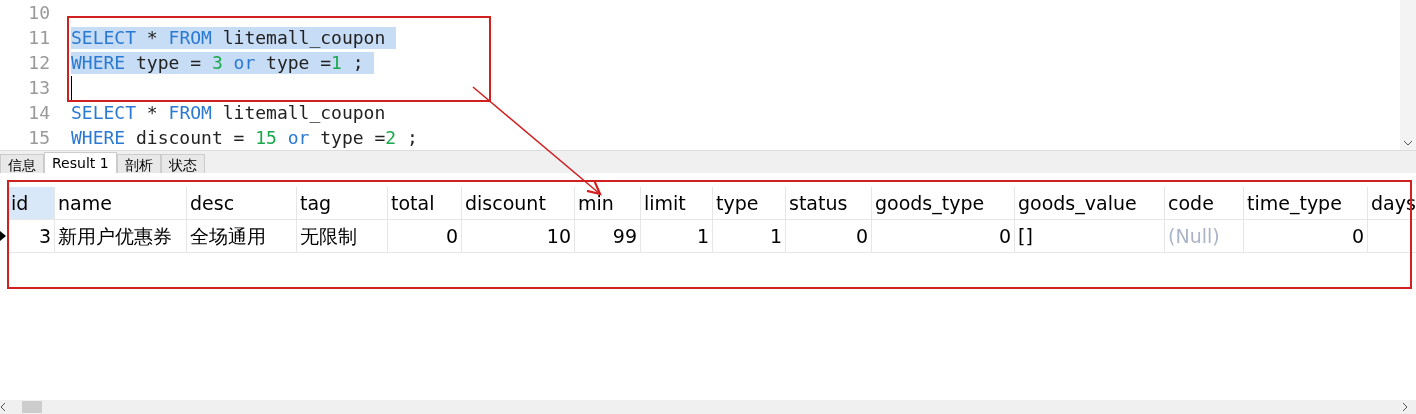 The image size is (1416, 414). I want to click on column-header: tag, so click(342, 203).